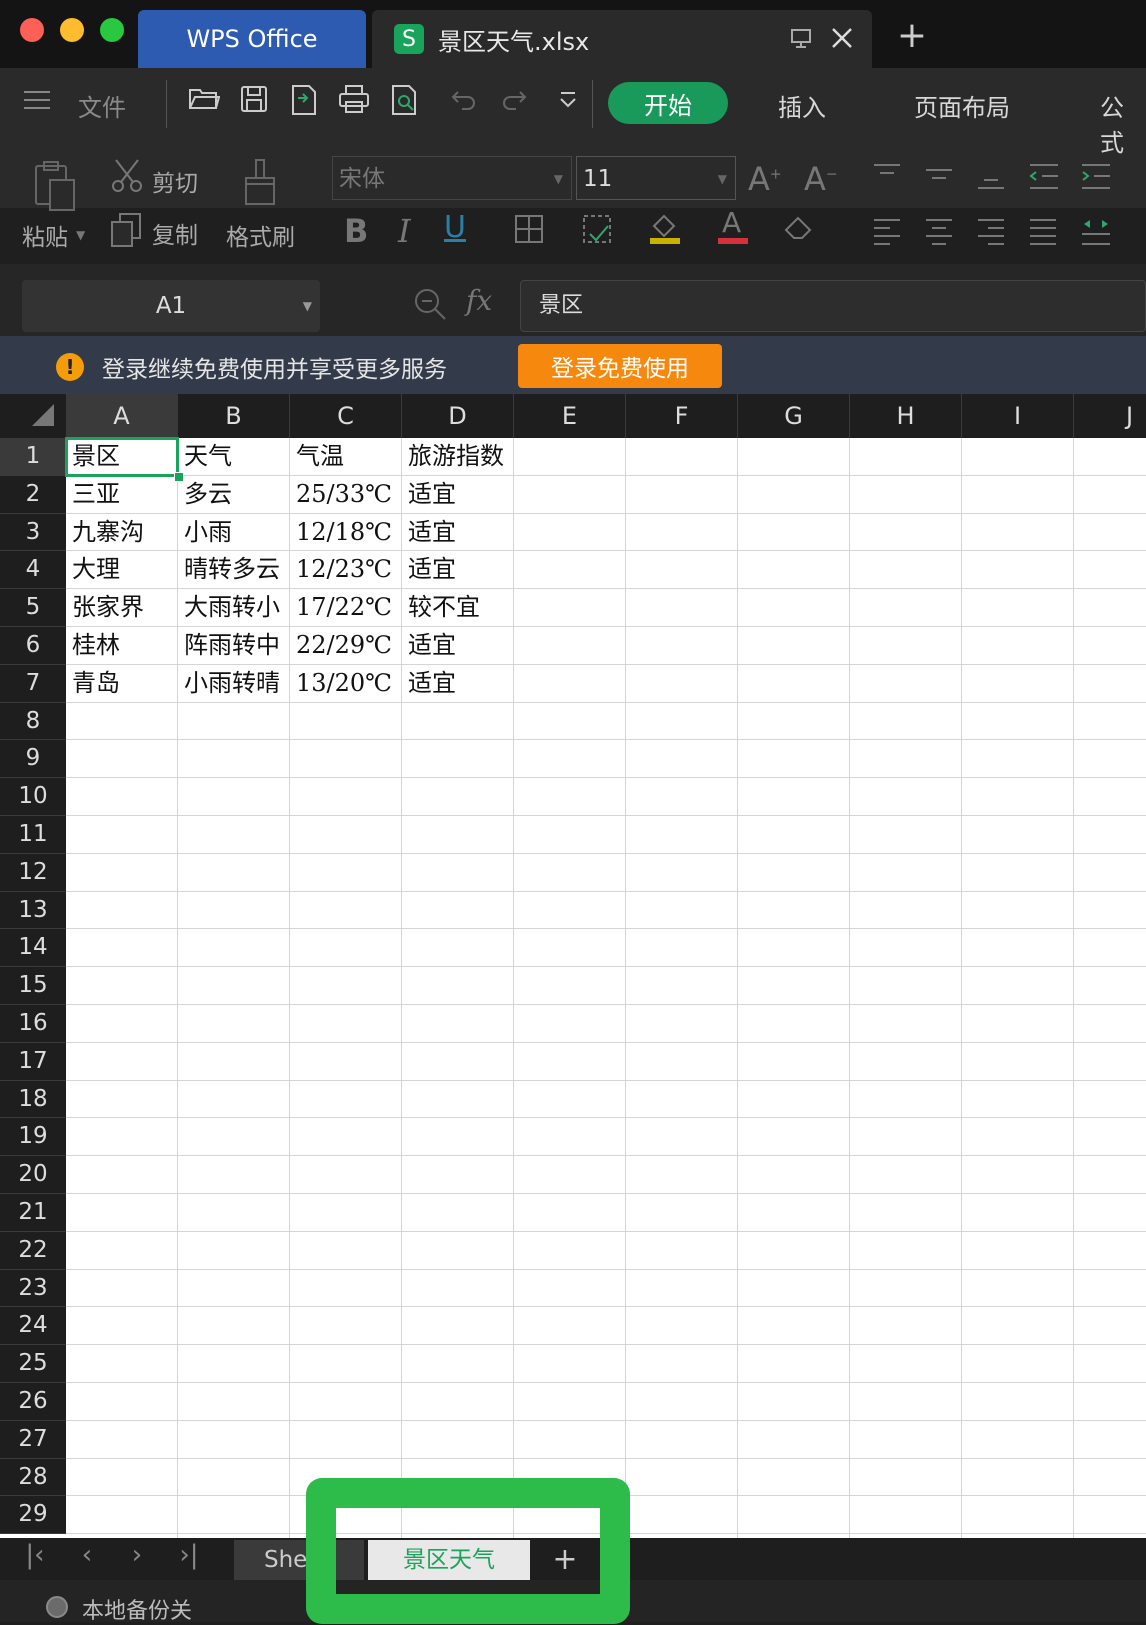 The image size is (1146, 1625). I want to click on row-header: 27, so click(33, 1439).